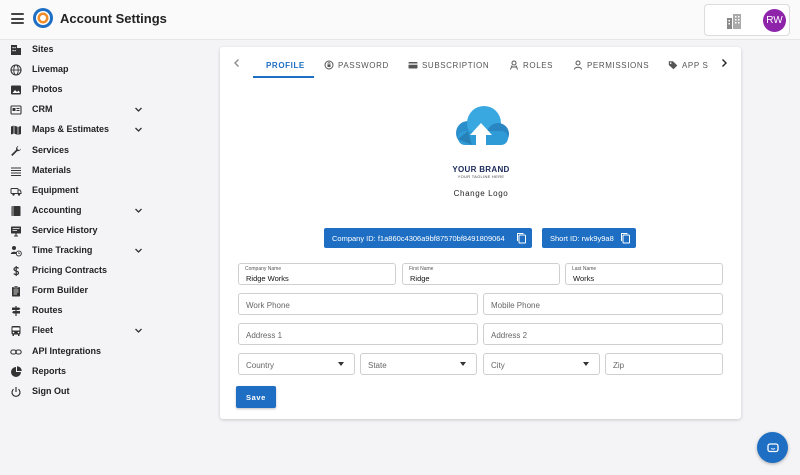  Describe the element at coordinates (16, 371) in the screenshot. I see `chart-icon` at that location.